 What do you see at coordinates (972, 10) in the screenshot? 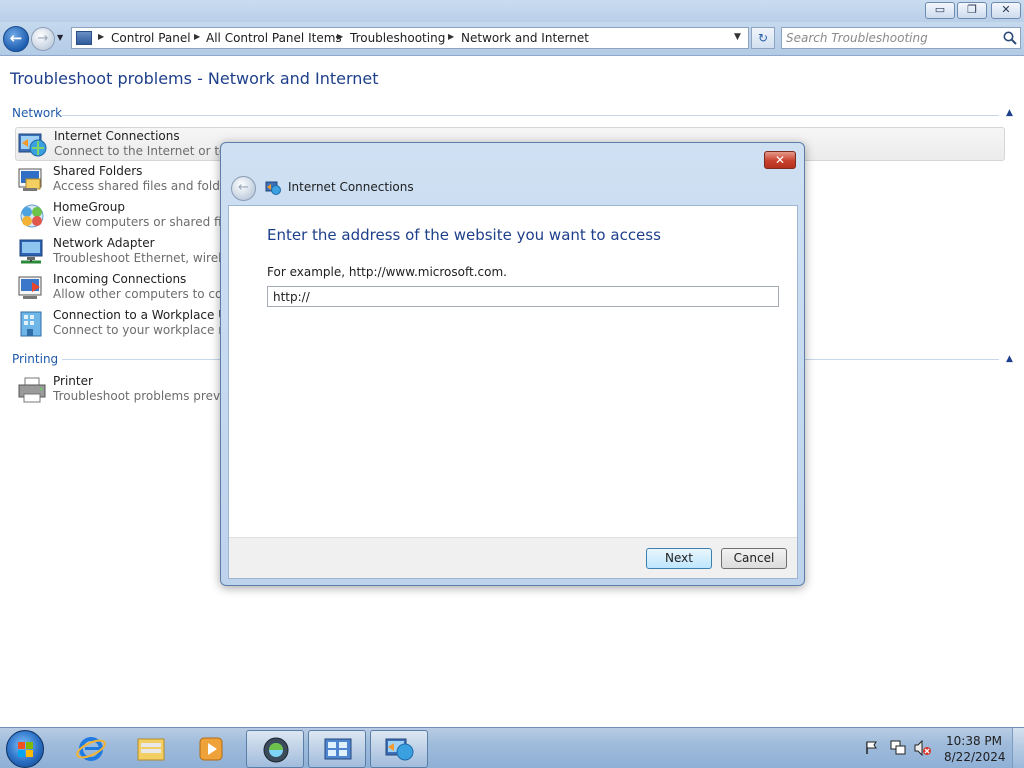
I see `maximize-button: ❐` at bounding box center [972, 10].